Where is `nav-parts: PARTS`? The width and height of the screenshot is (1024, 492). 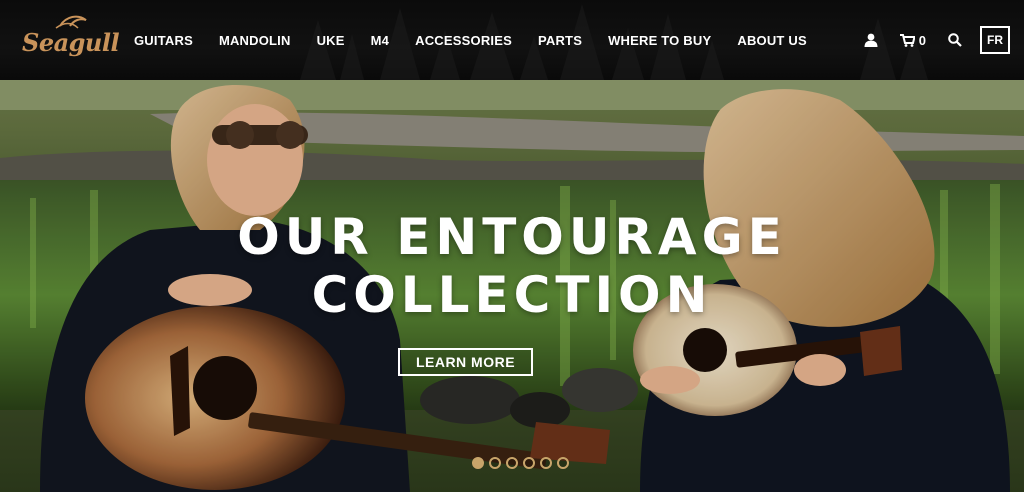 nav-parts: PARTS is located at coordinates (560, 40).